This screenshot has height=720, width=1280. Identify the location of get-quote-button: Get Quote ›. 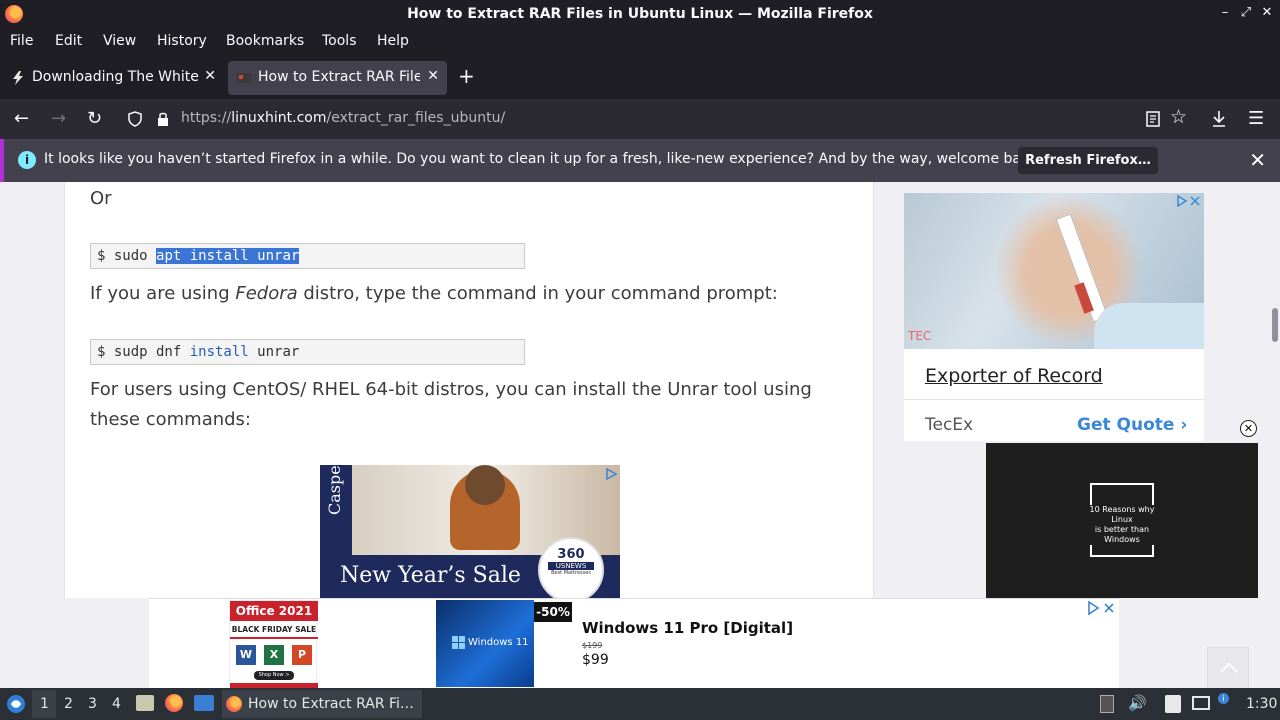
(1132, 425).